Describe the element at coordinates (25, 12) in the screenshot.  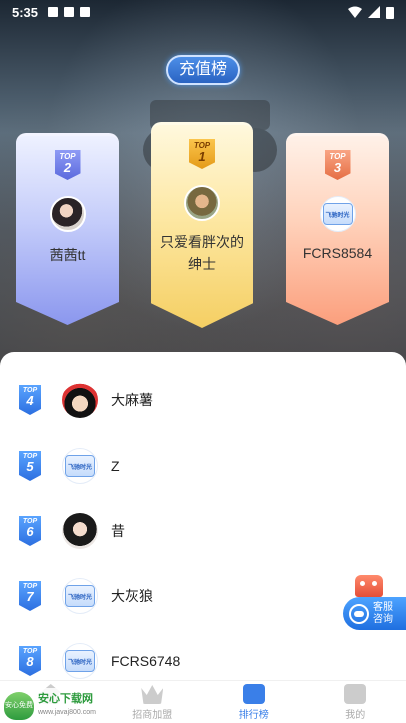
I see `status-time: 5:35` at that location.